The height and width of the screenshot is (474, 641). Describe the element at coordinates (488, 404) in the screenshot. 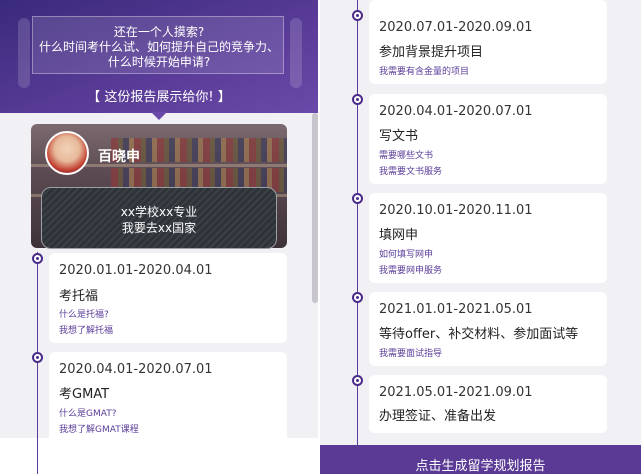

I see `timeline-card: 2021.05.01-2021.09.01 办理签证、准备出发` at that location.